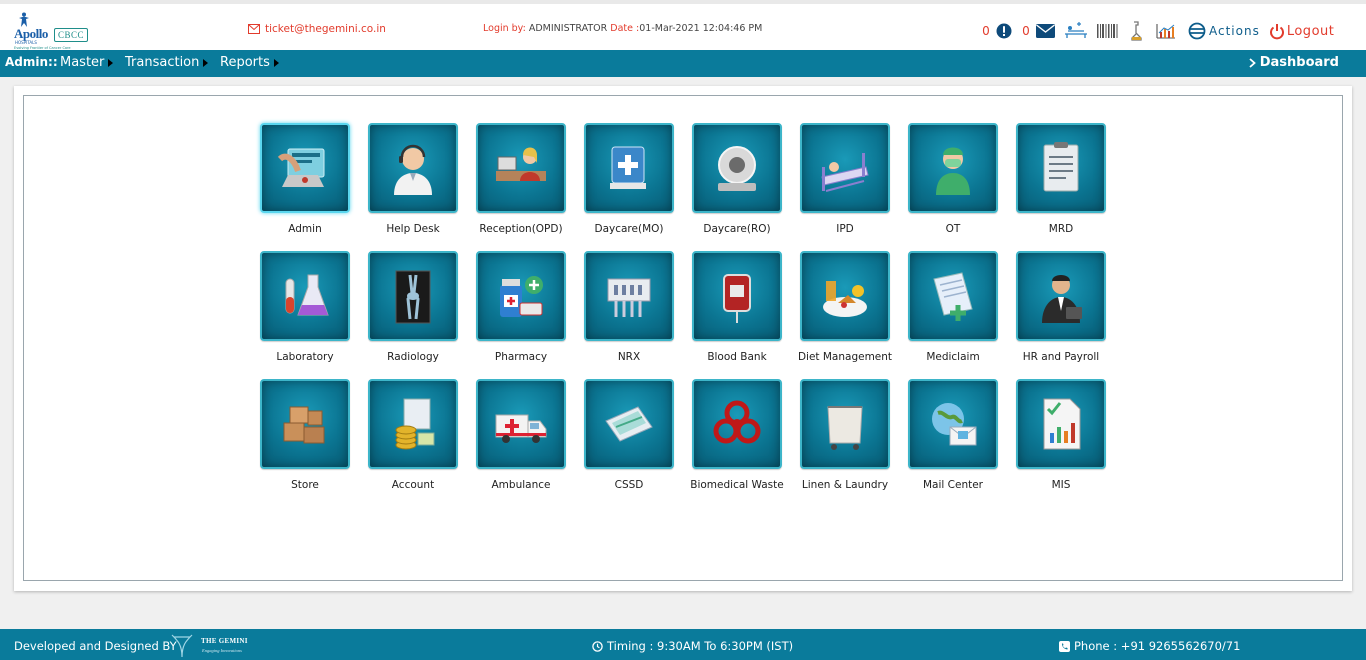  What do you see at coordinates (1061, 424) in the screenshot?
I see `report-icon` at bounding box center [1061, 424].